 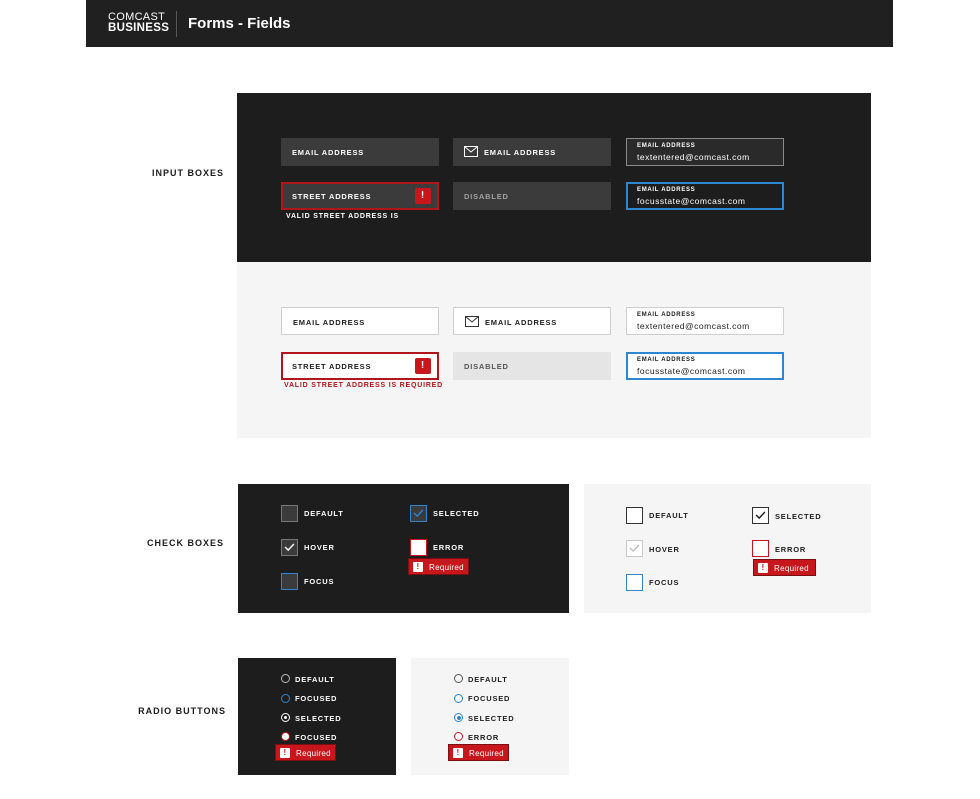 What do you see at coordinates (239, 23) in the screenshot?
I see `page-title: Forms - Fields` at bounding box center [239, 23].